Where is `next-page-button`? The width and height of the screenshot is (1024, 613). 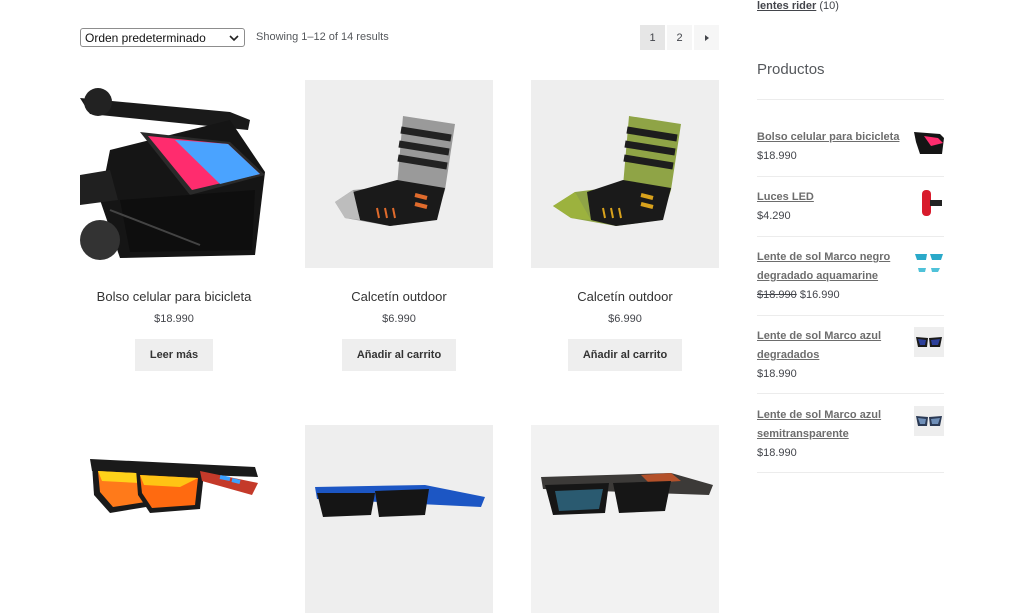
next-page-button is located at coordinates (706, 37).